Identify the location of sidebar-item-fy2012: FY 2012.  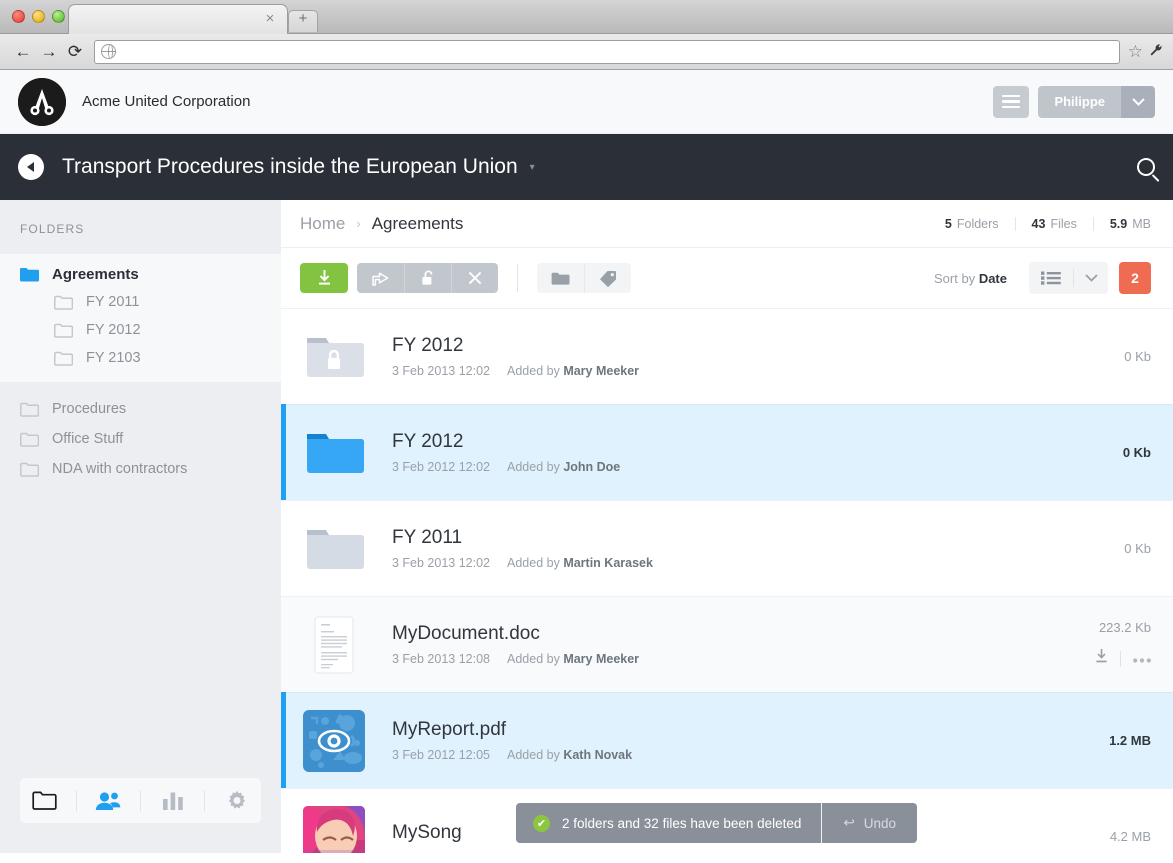
(140, 330).